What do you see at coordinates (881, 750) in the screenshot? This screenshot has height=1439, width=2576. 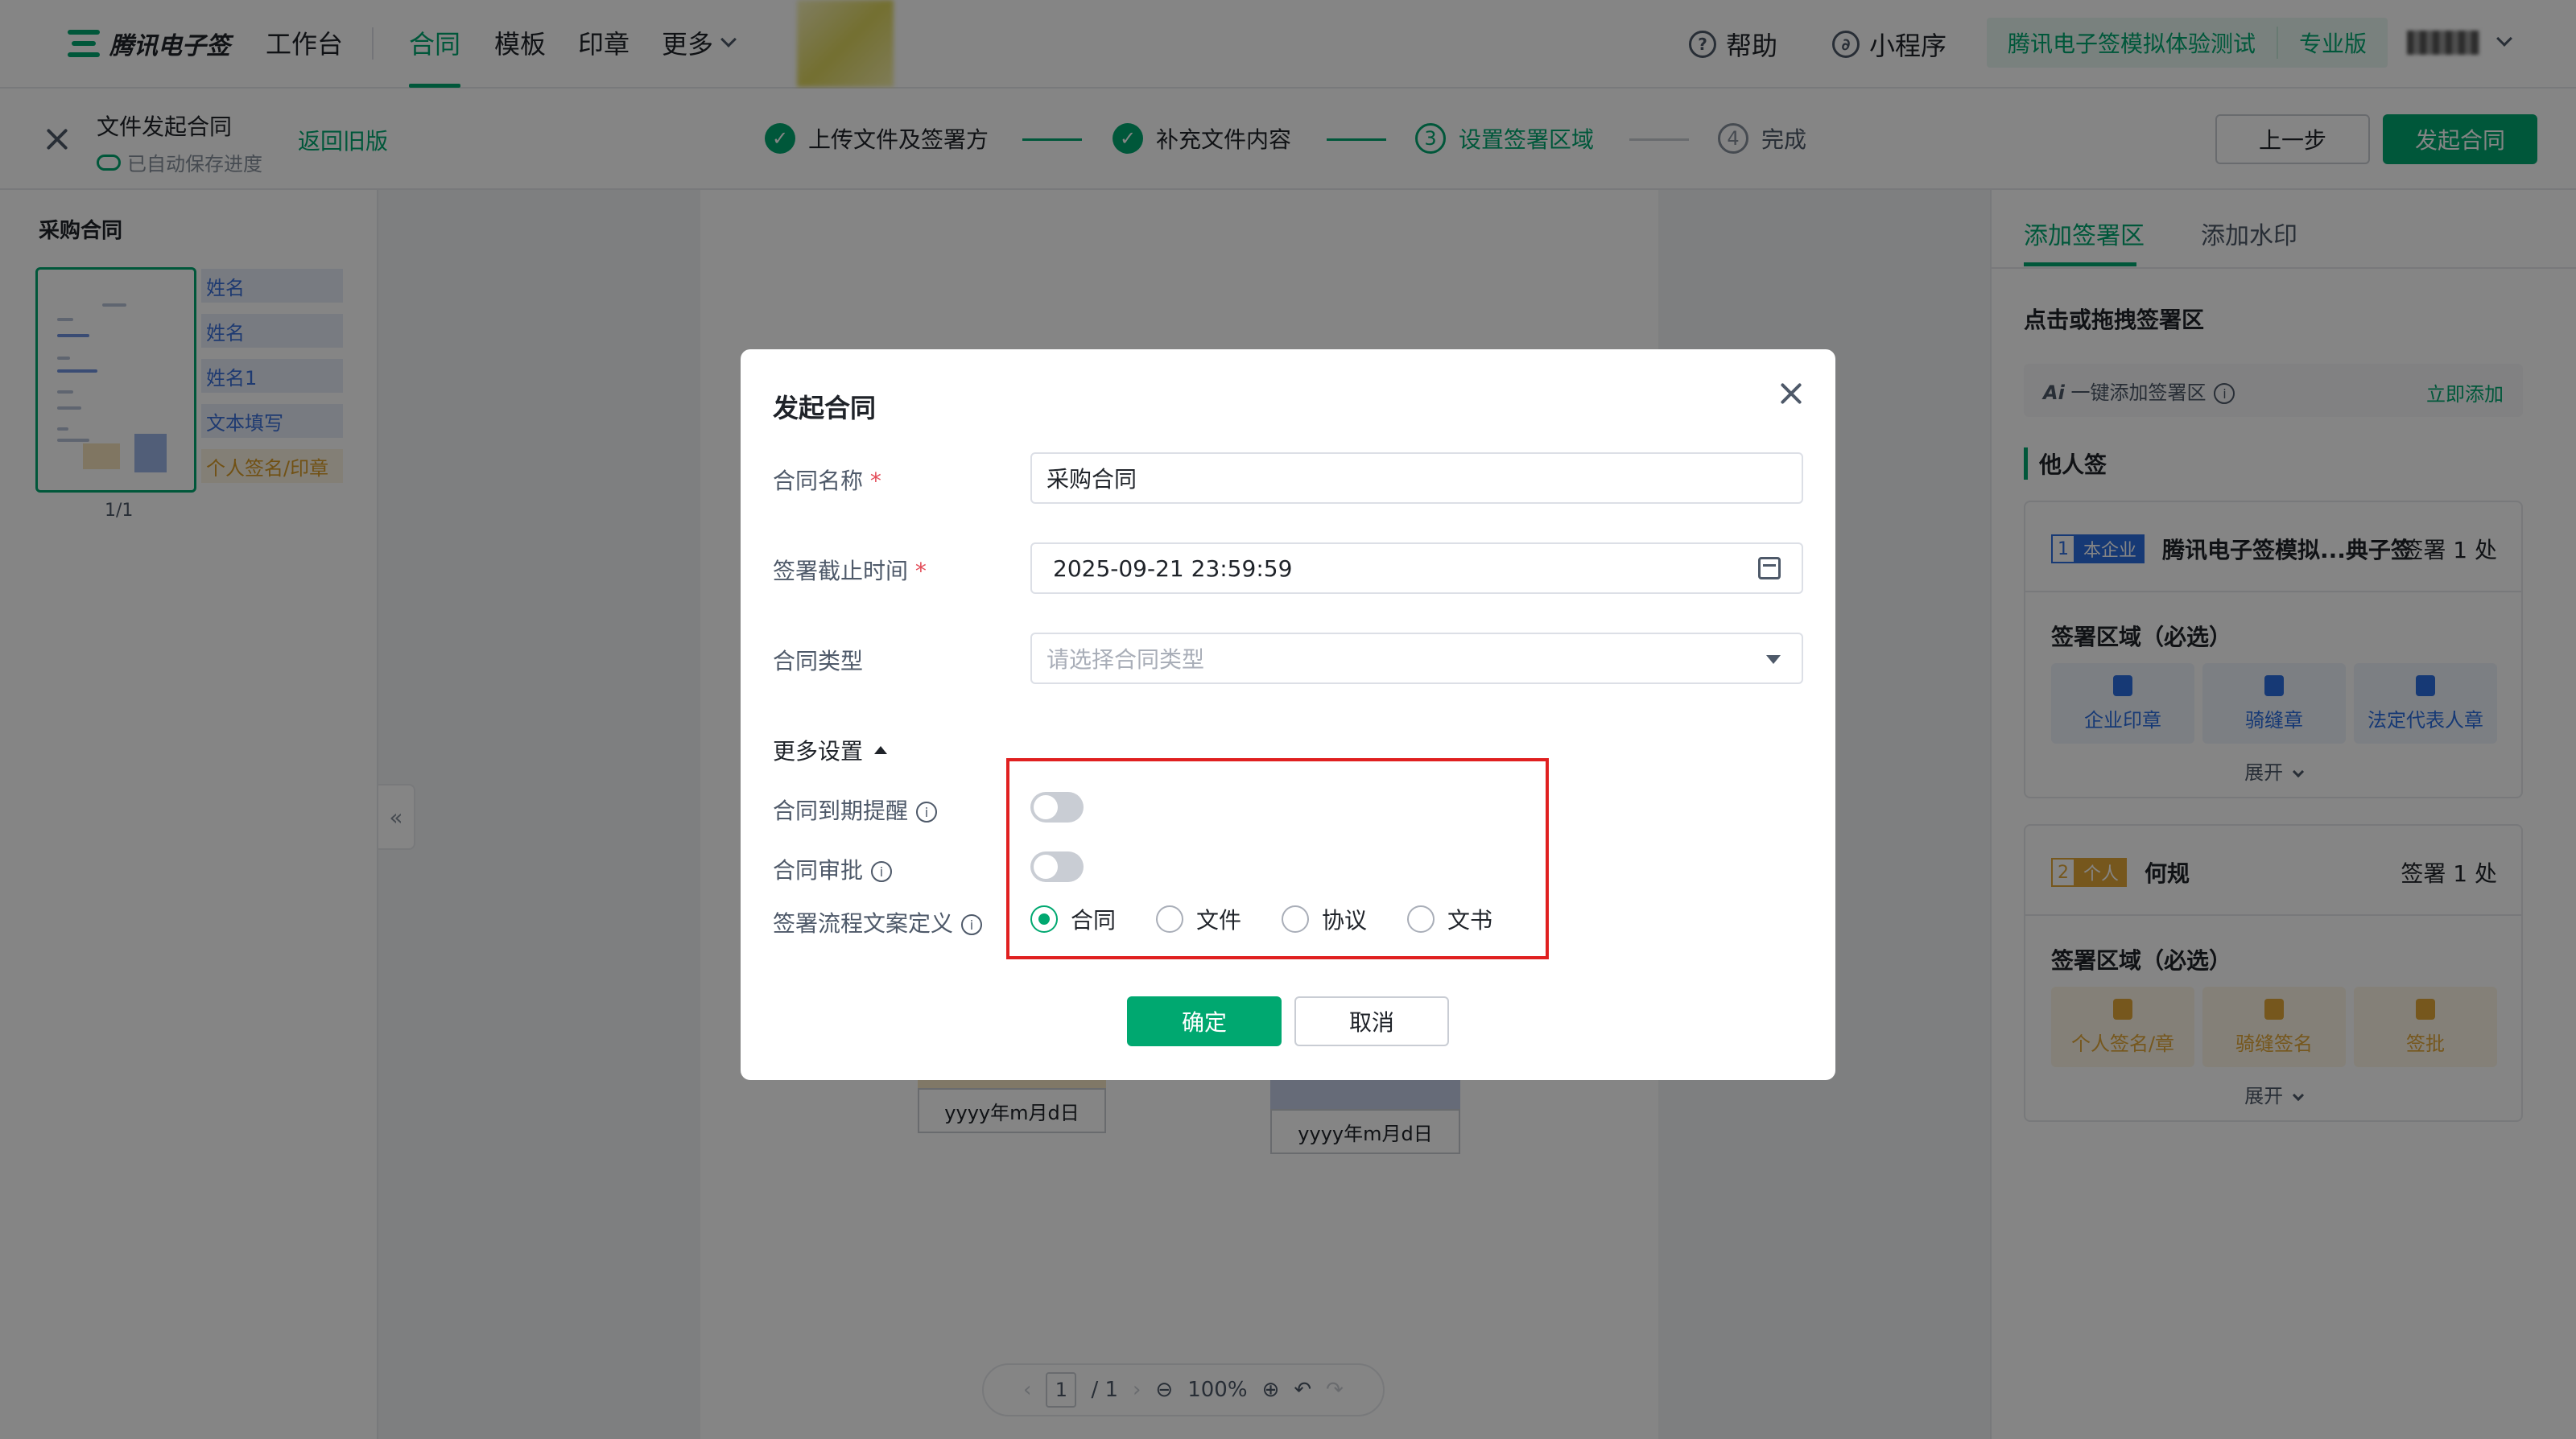 I see `caret-up-icon` at bounding box center [881, 750].